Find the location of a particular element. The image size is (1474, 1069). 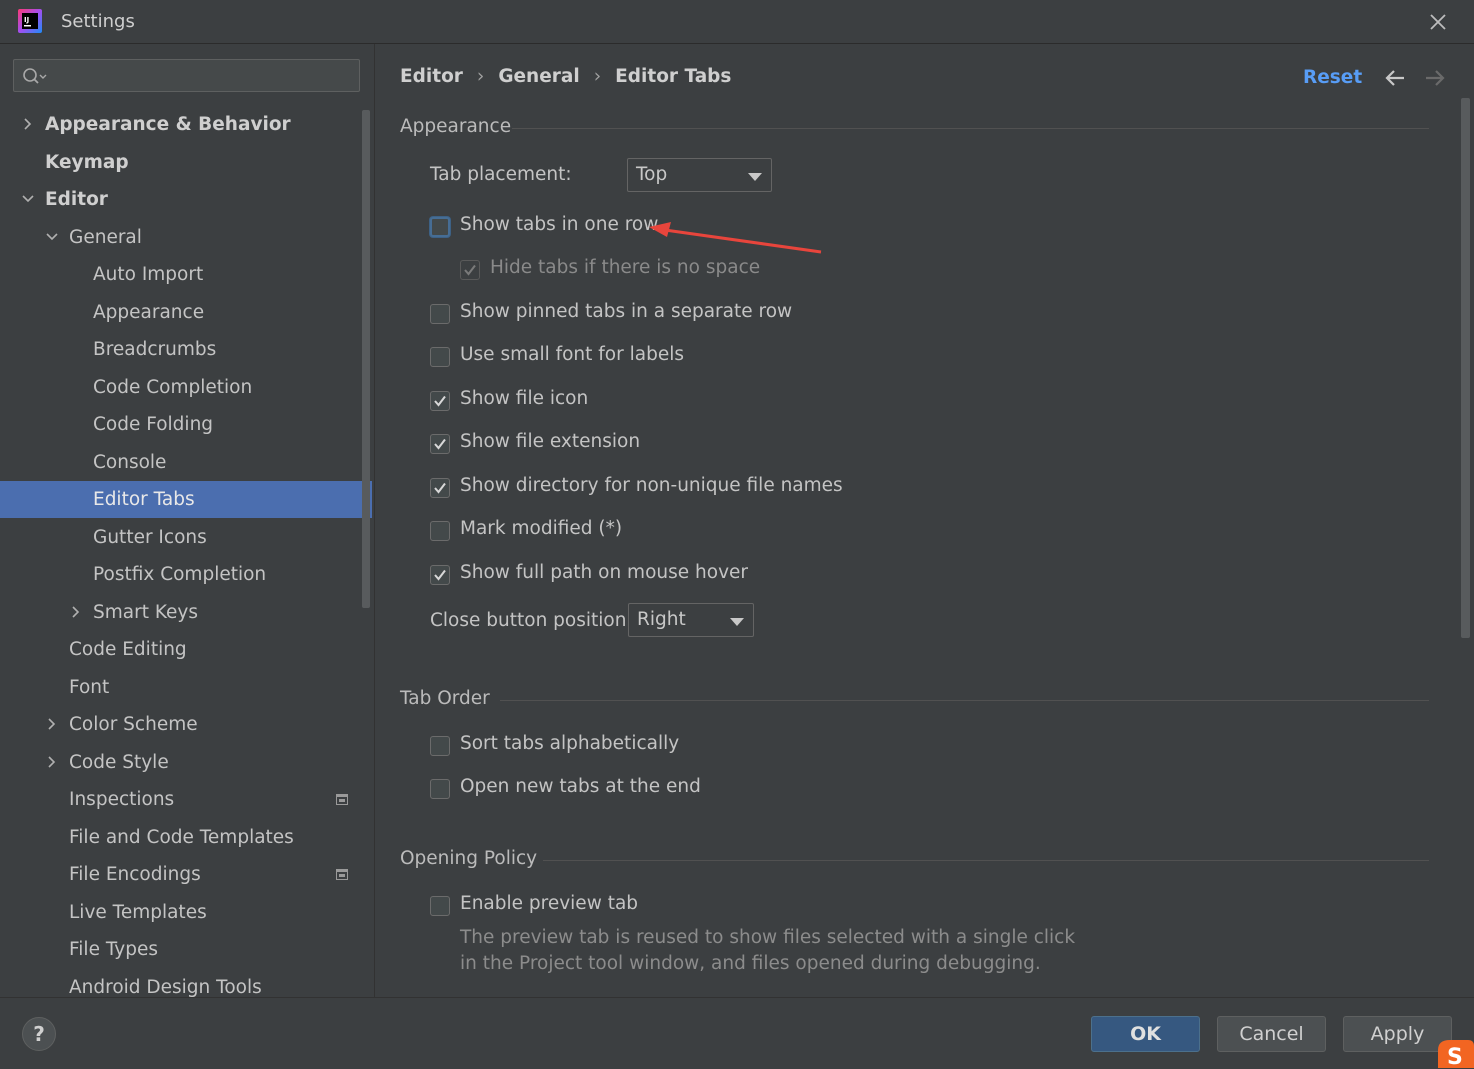

window-title: Settings is located at coordinates (98, 21).